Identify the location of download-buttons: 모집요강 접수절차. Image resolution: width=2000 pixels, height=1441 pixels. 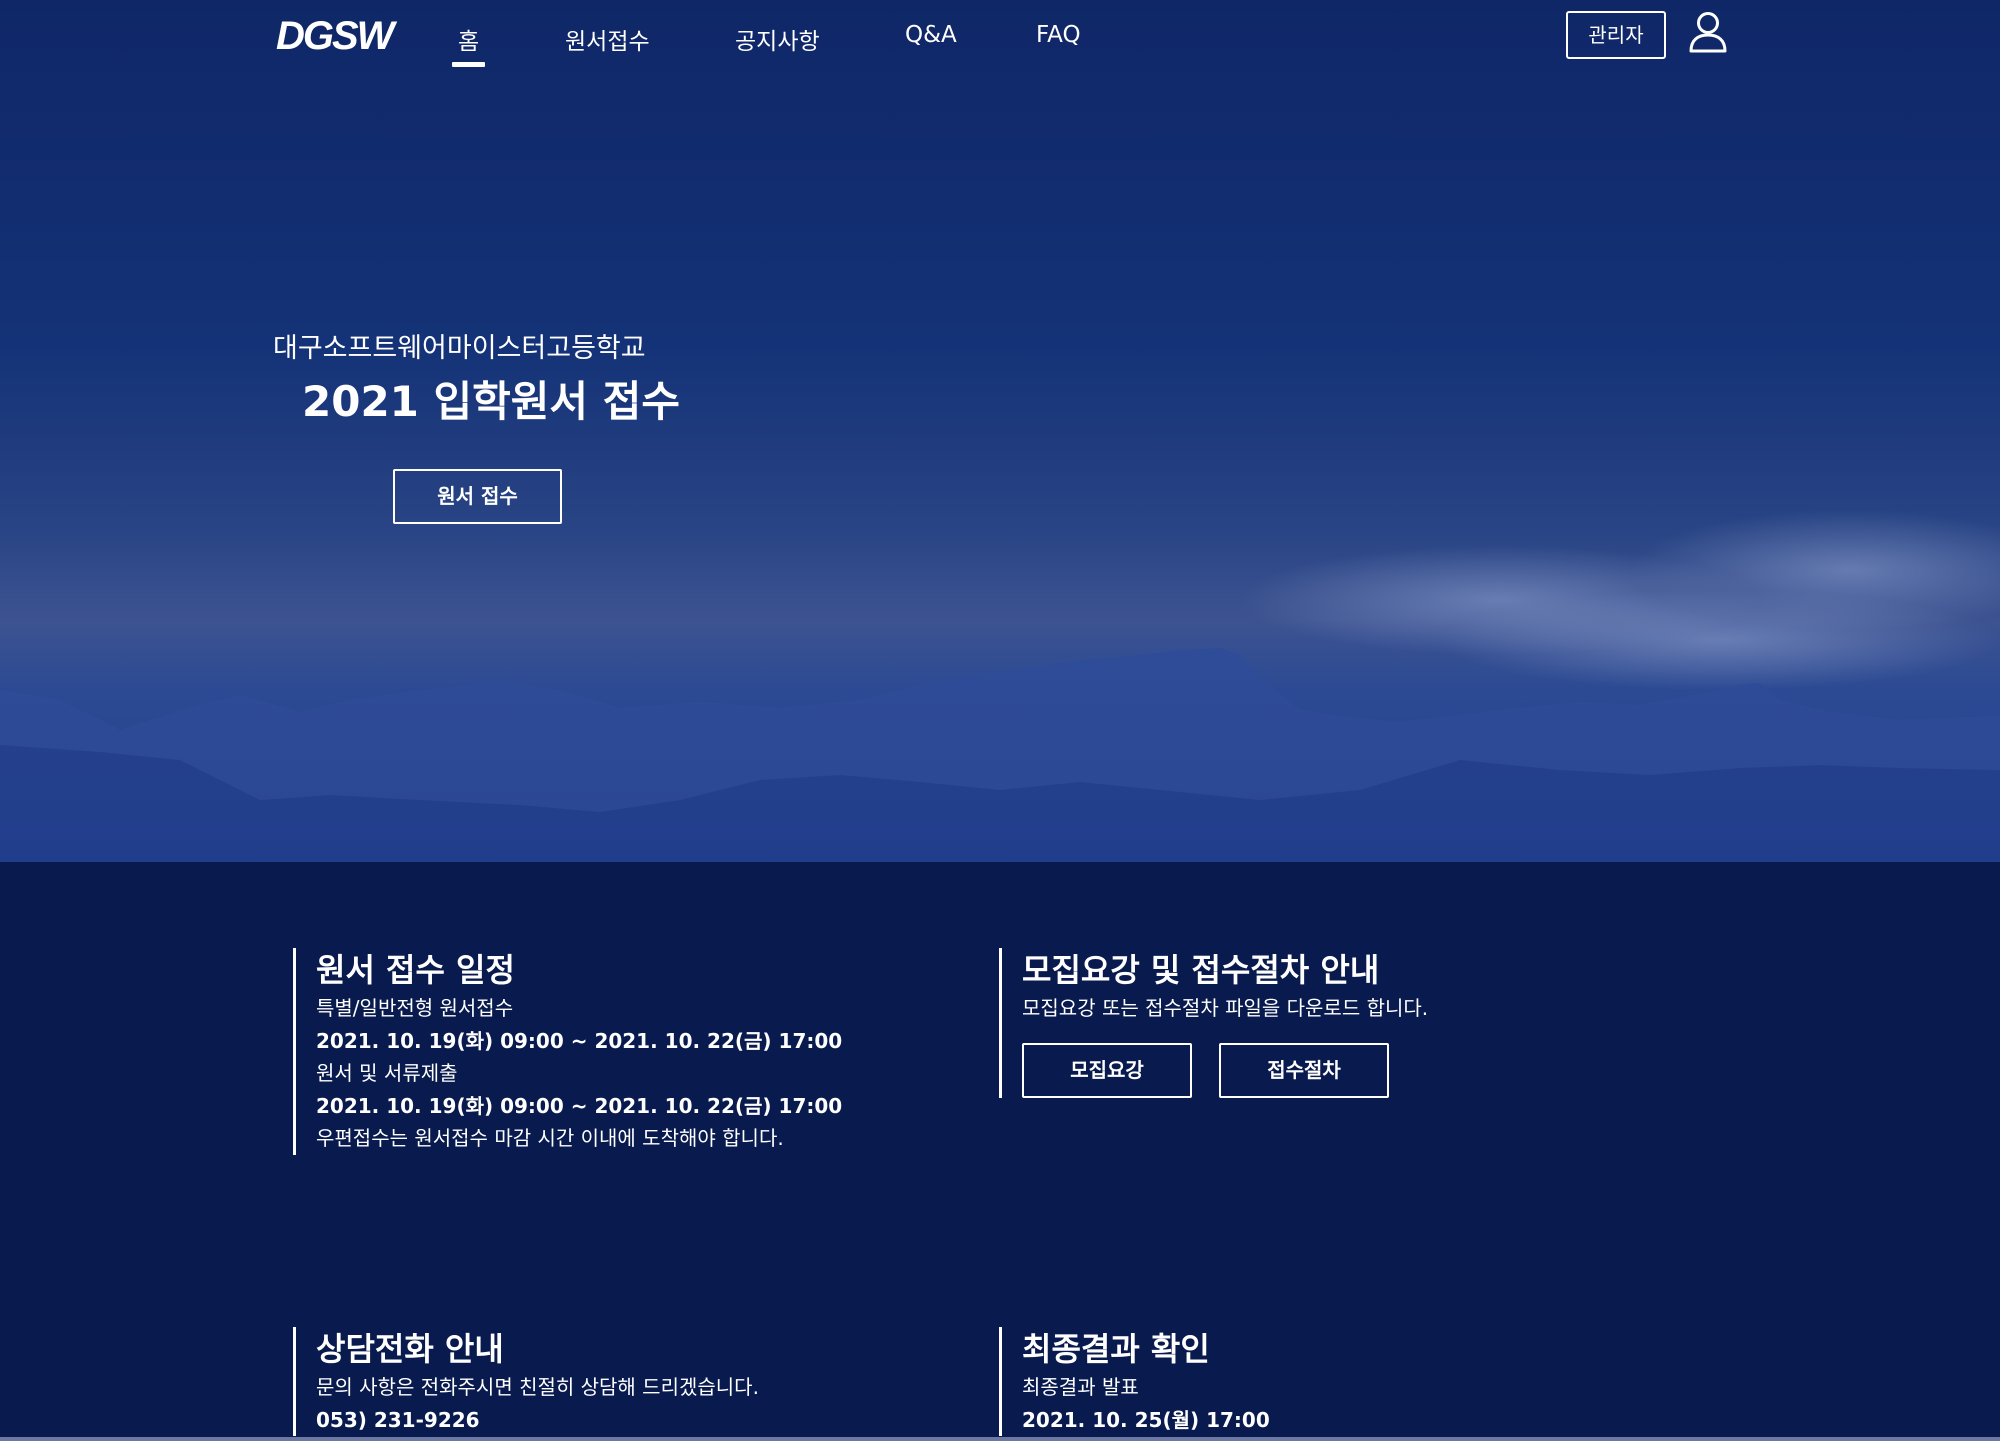
(1225, 1070).